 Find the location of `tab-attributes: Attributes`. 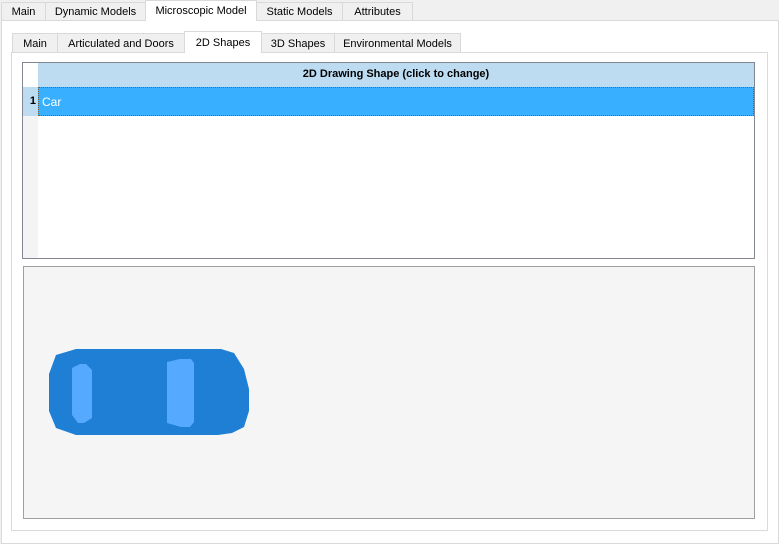

tab-attributes: Attributes is located at coordinates (377, 11).